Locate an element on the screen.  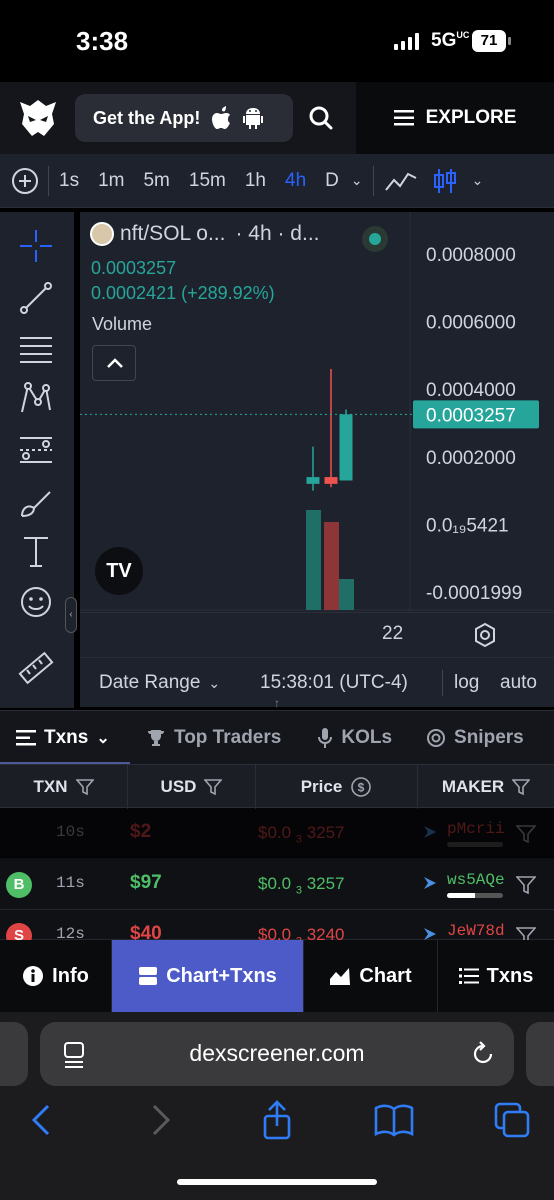
tab-top-traders-label: Top Traders is located at coordinates (228, 737).